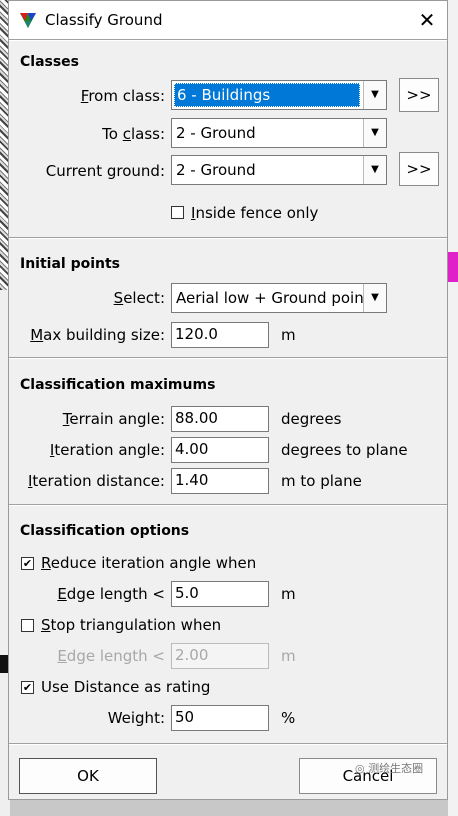 The height and width of the screenshot is (816, 458). I want to click on iteration-angle-input: 4.00, so click(220, 450).